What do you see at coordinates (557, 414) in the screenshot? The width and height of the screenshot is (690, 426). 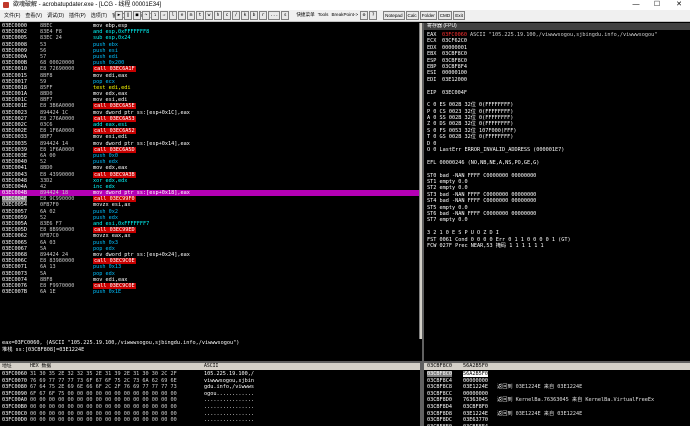 I see `stack-row: 03CBF8D8 03E1224E 返回到 03E1224E 来自 03E1224E` at bounding box center [557, 414].